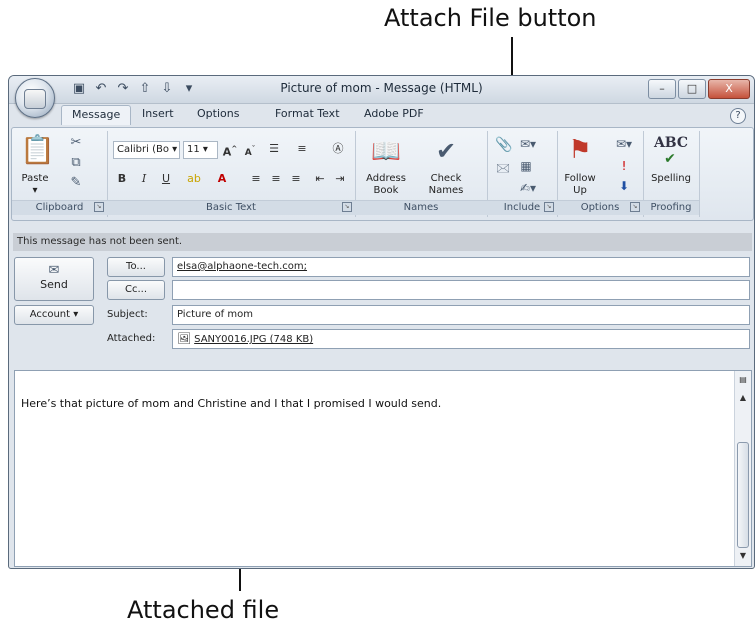 This screenshot has width=756, height=632. I want to click on attachment-file-icon: 🖼, so click(184, 338).